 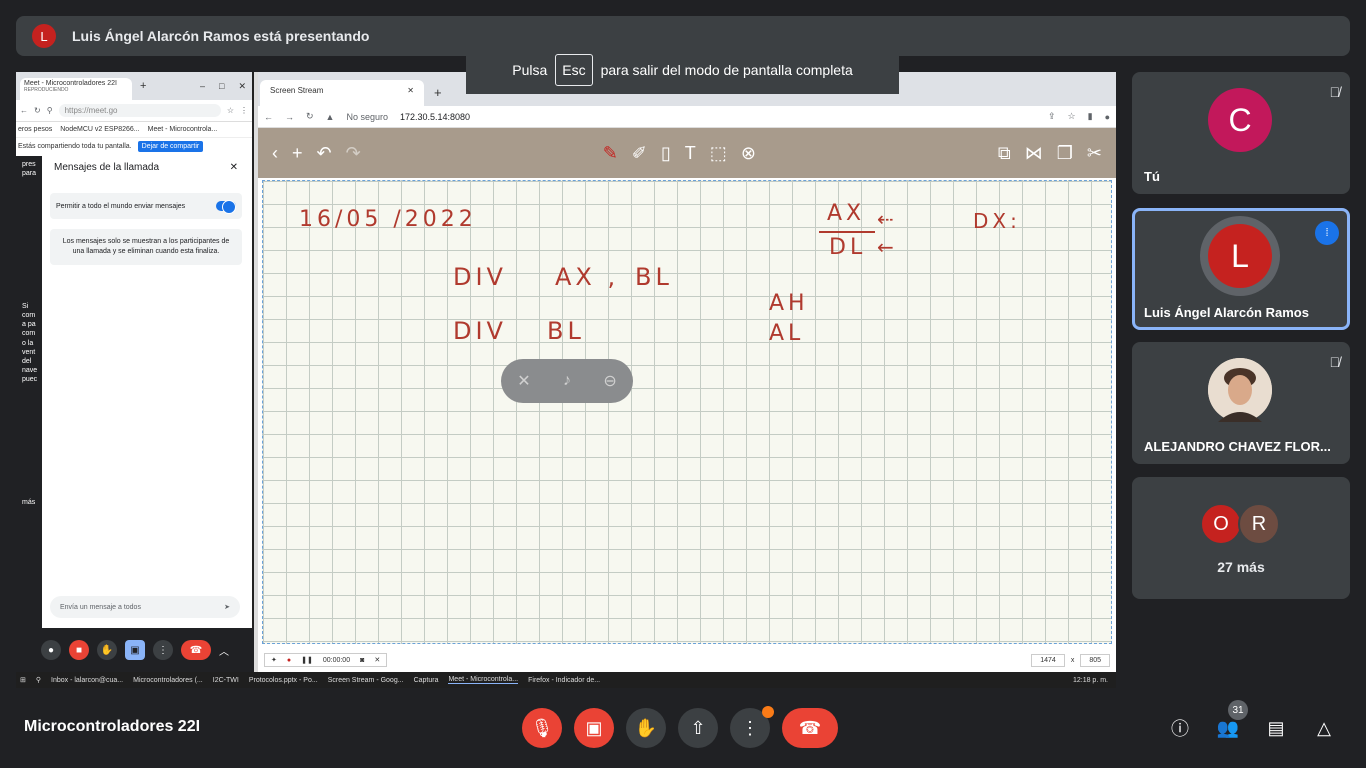 What do you see at coordinates (690, 153) in the screenshot?
I see `text-icon: T` at bounding box center [690, 153].